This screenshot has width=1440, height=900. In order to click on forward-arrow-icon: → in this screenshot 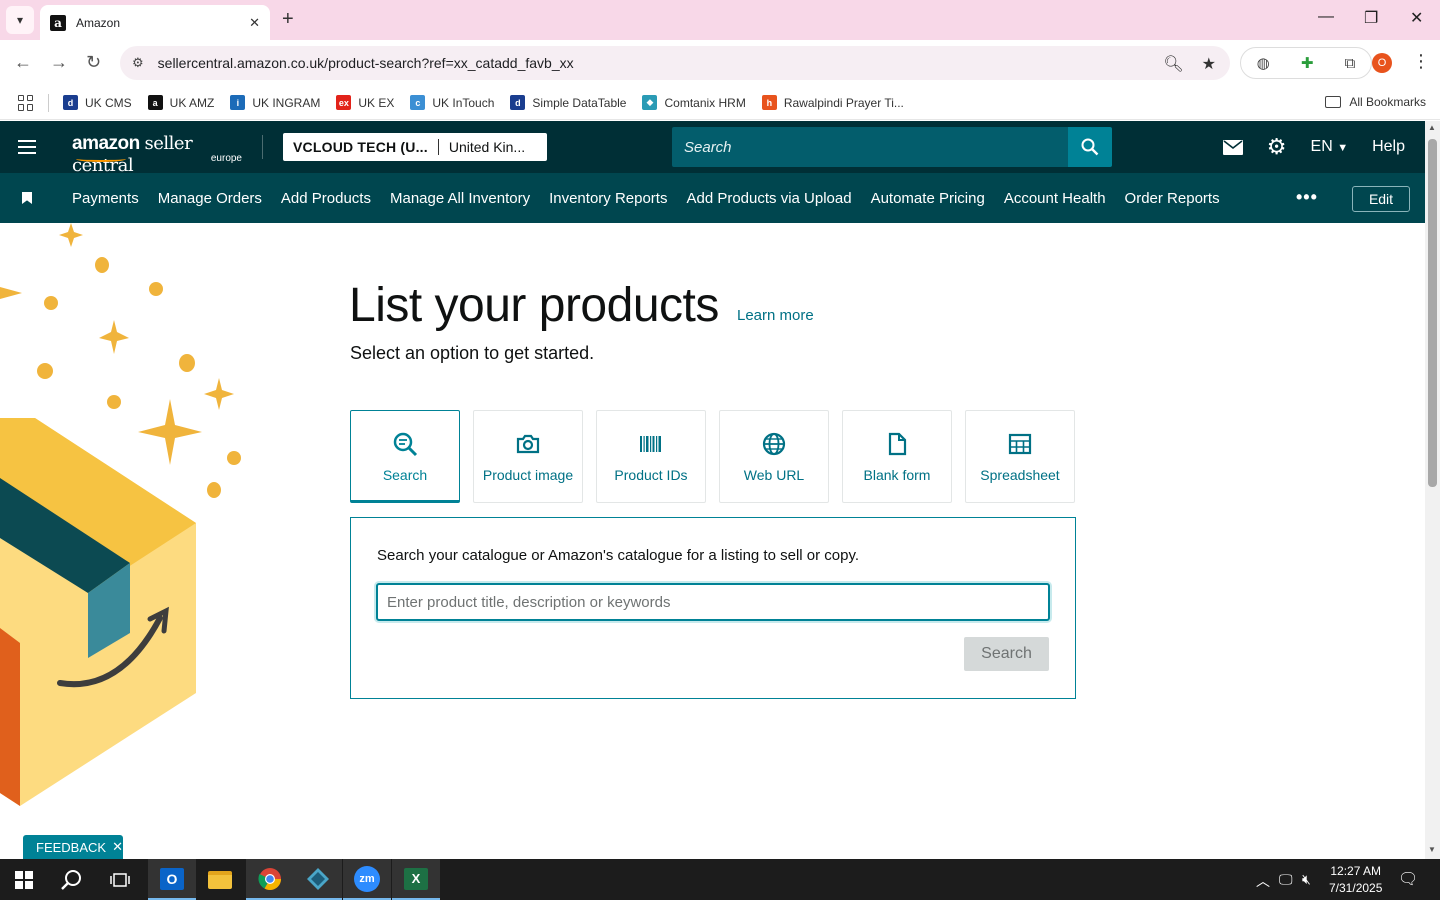, I will do `click(59, 62)`.